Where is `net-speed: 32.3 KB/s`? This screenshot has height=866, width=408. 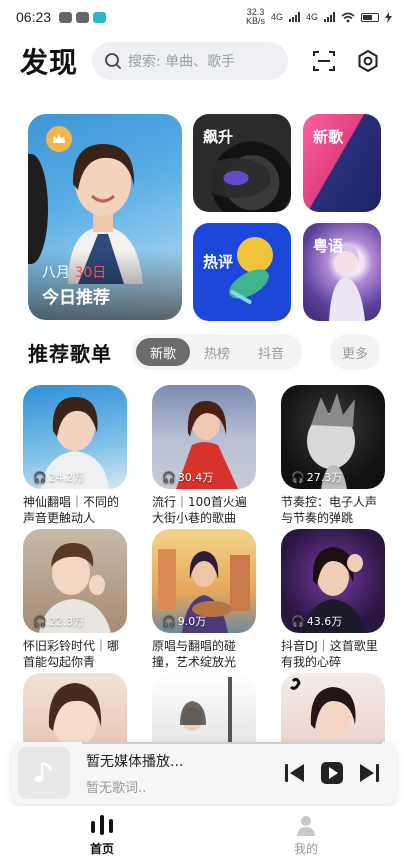
net-speed: 32.3 KB/s is located at coordinates (255, 16).